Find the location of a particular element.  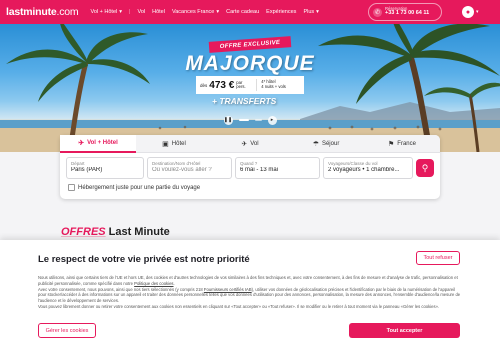

price-amount: 473 € is located at coordinates (222, 85).